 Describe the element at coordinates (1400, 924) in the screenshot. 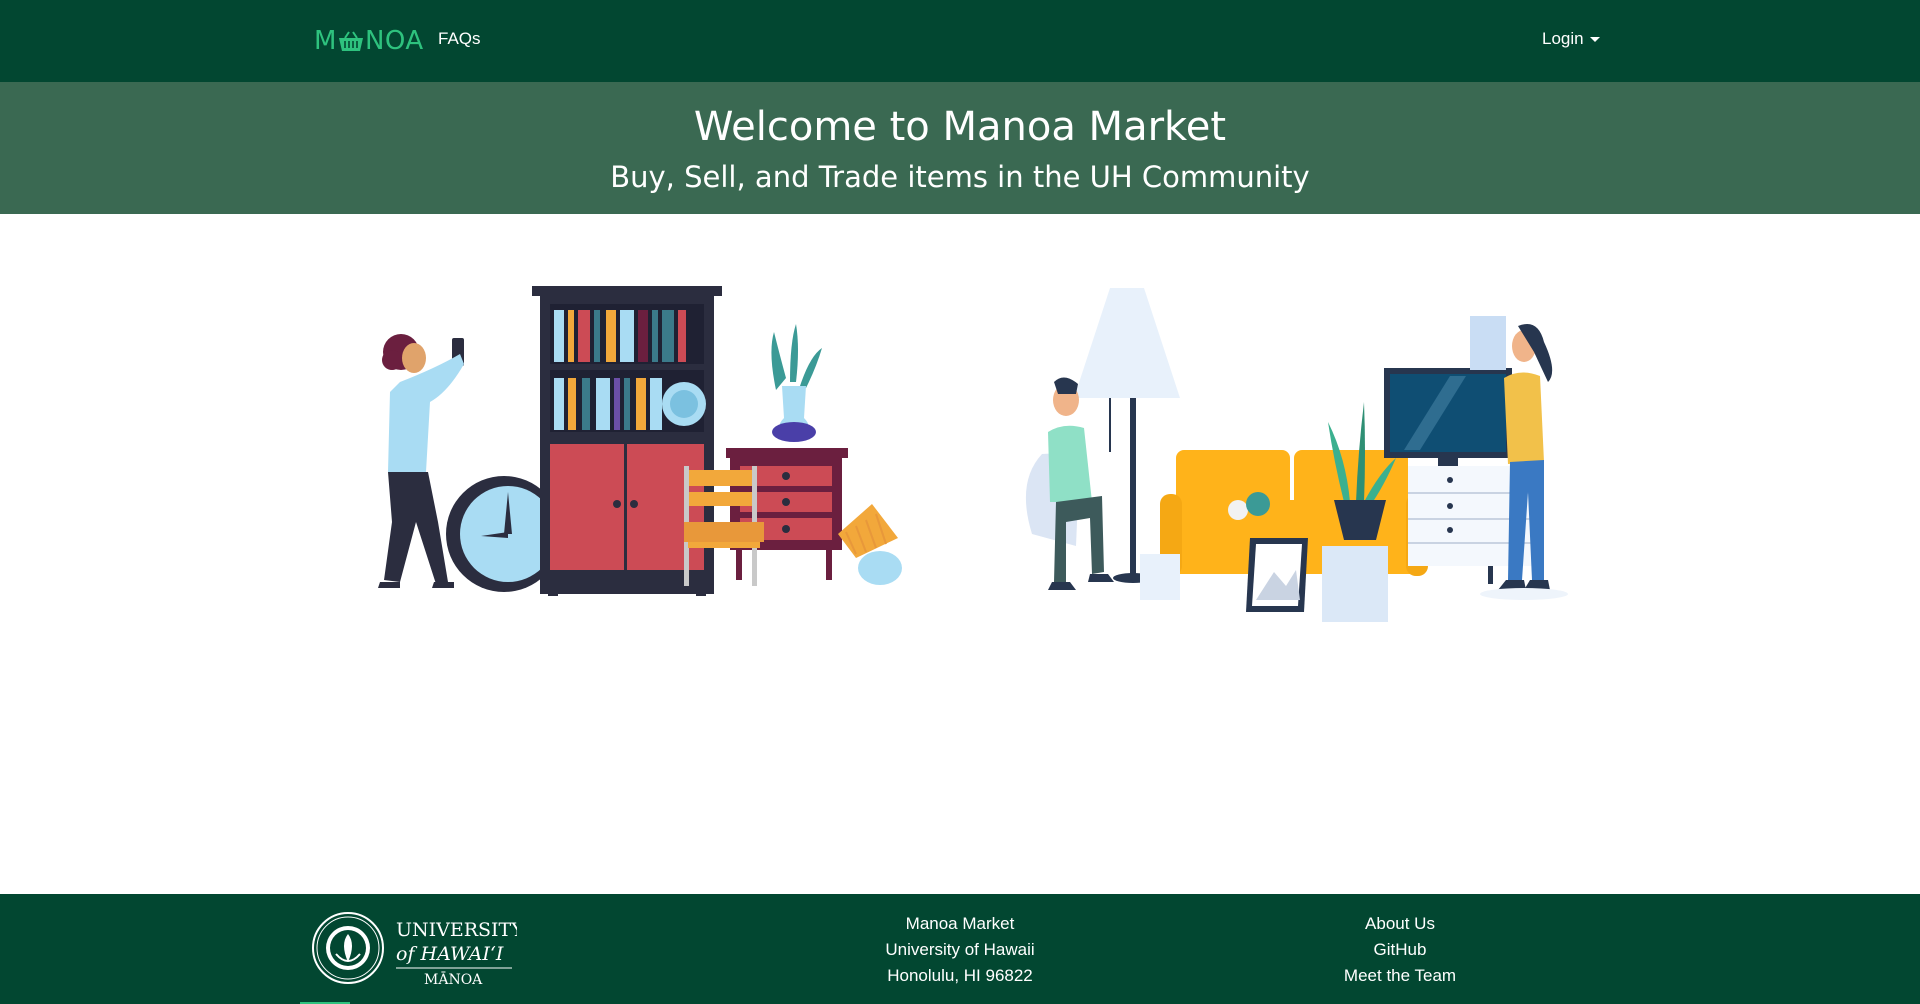

I see `about-us-link: About Us` at that location.